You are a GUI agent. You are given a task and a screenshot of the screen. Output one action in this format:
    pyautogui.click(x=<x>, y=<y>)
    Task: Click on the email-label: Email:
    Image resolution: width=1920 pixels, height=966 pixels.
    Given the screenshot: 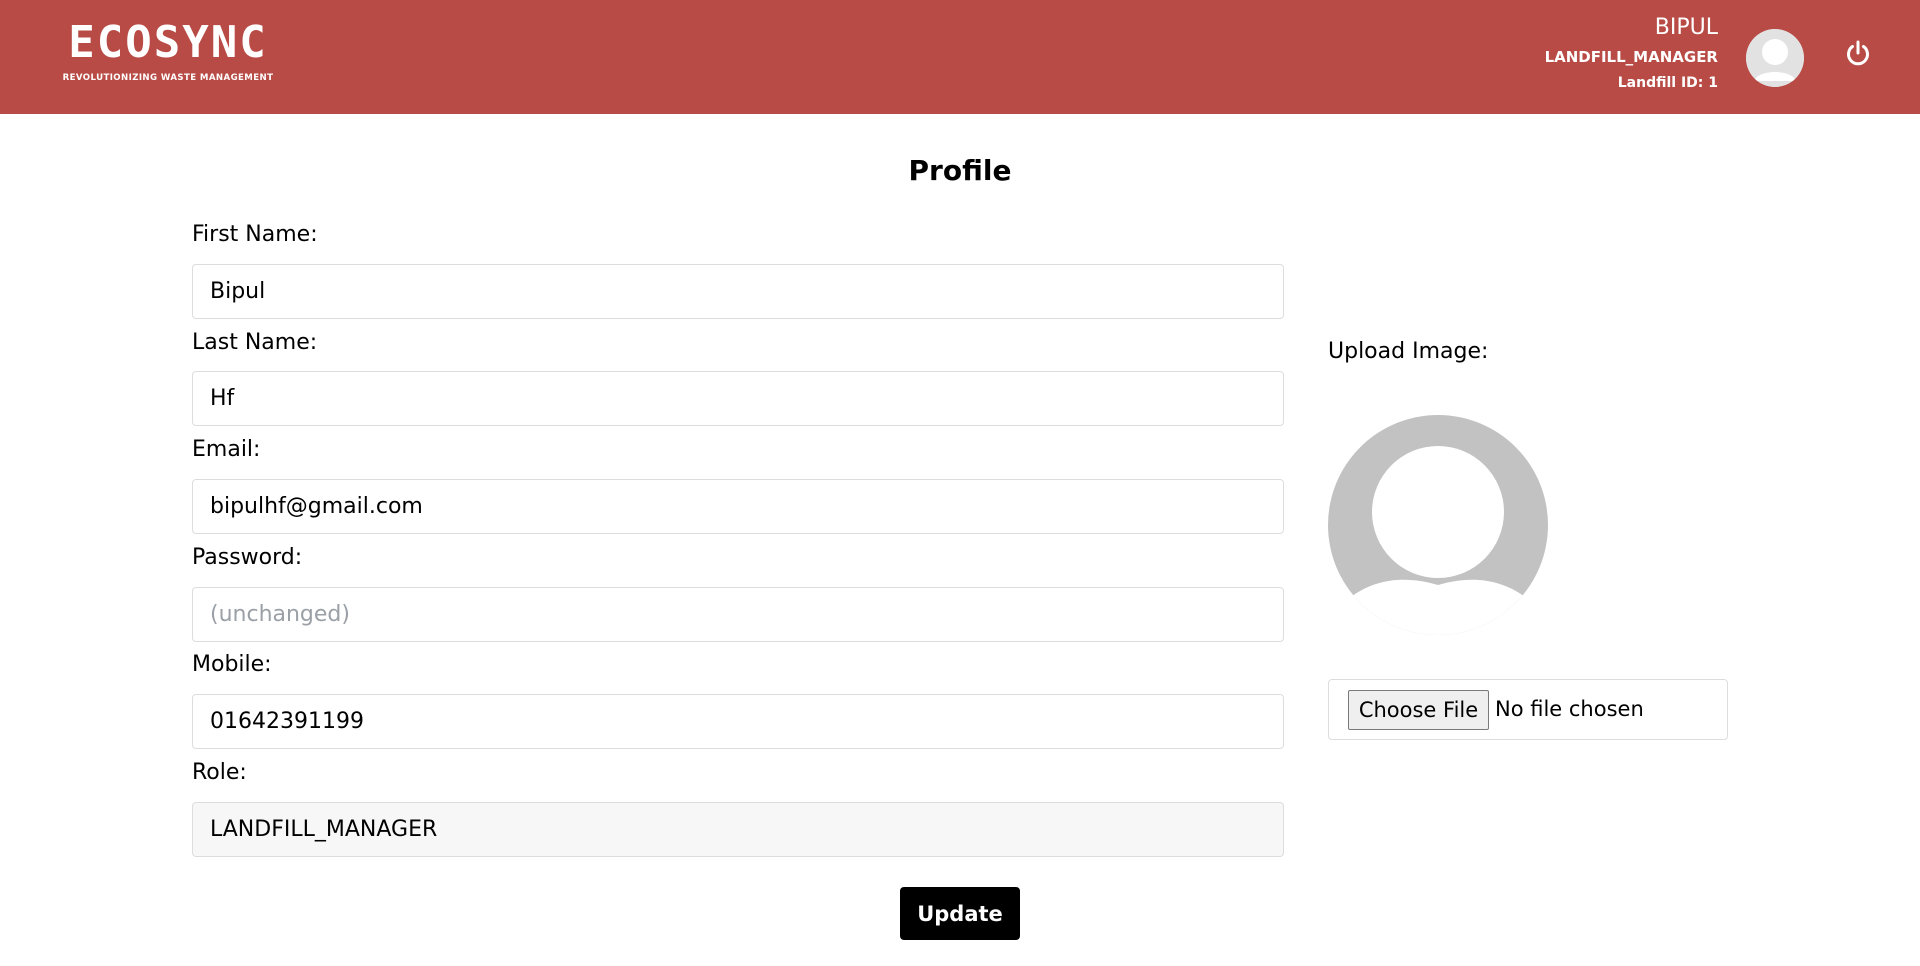 What is the action you would take?
    pyautogui.click(x=226, y=449)
    